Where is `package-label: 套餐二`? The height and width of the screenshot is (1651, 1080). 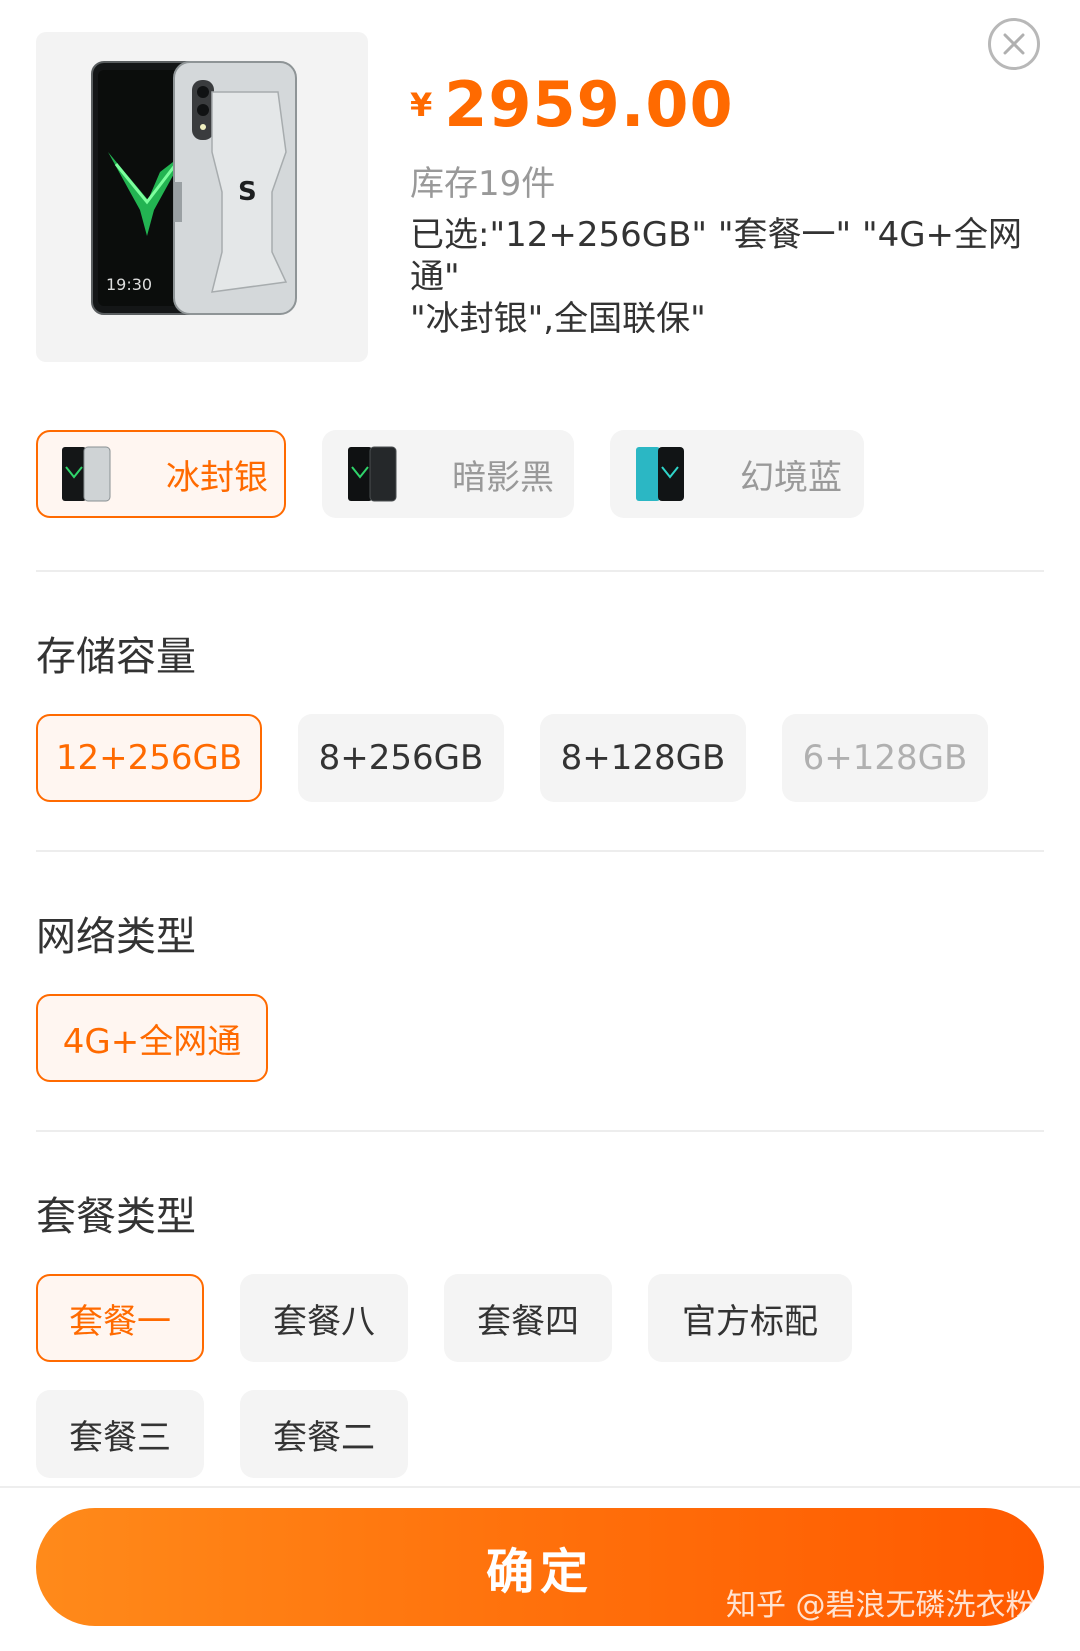 package-label: 套餐二 is located at coordinates (324, 1437).